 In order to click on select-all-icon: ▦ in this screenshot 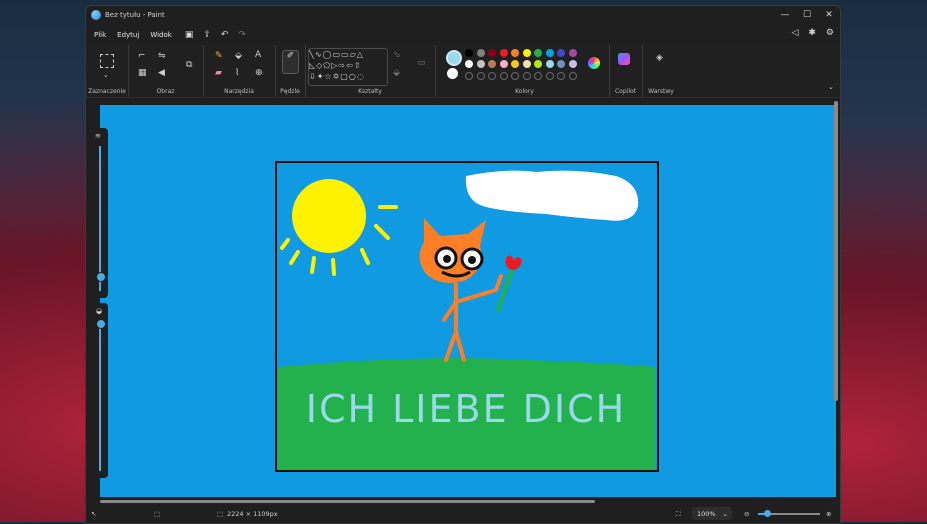, I will do `click(142, 73)`.